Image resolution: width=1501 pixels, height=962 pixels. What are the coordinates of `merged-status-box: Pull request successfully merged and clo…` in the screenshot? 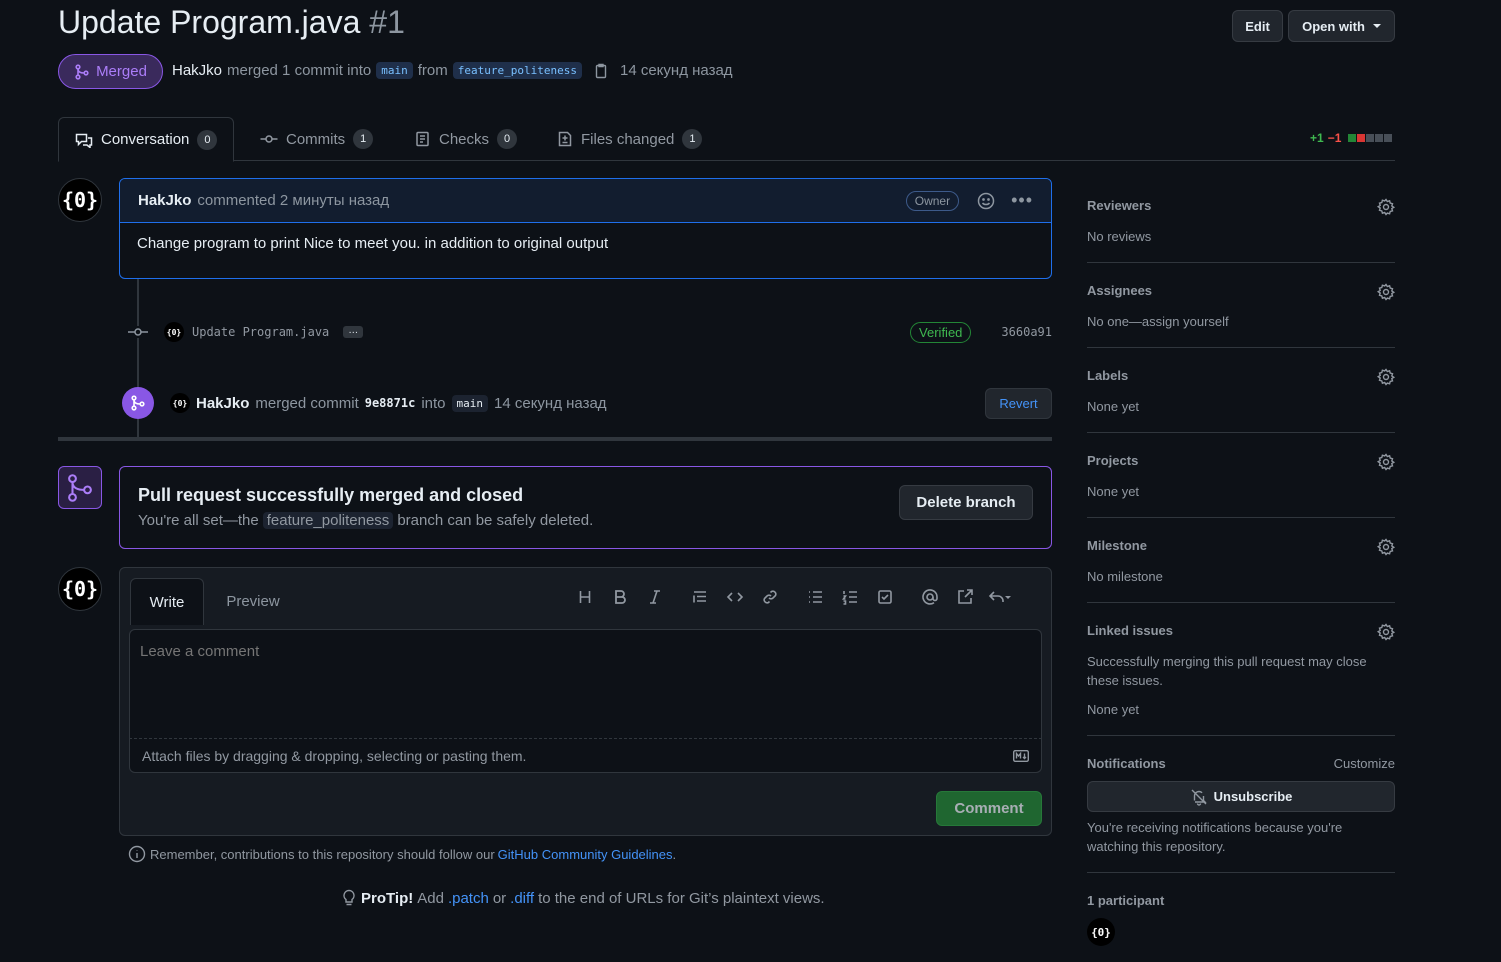 It's located at (585, 507).